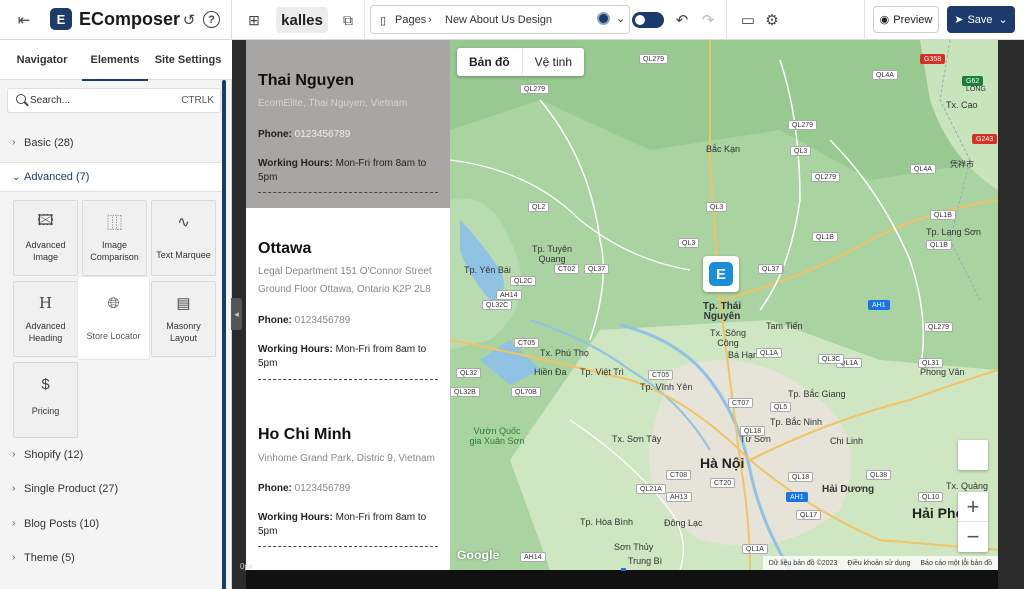 This screenshot has height=589, width=1024. What do you see at coordinates (304, 320) in the screenshot?
I see `store-phone: Phone: 0123456789` at bounding box center [304, 320].